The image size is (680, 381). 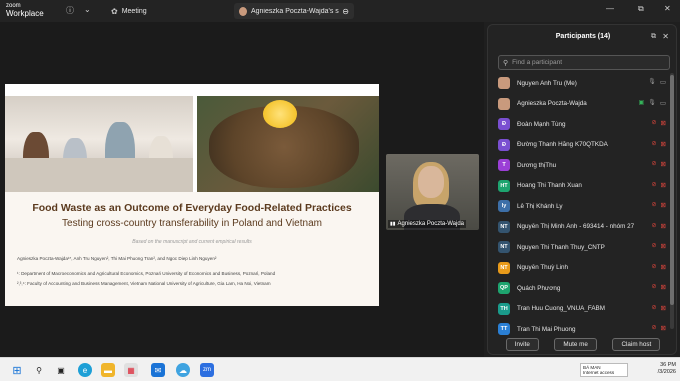 What do you see at coordinates (108, 370) in the screenshot?
I see `file-explorer-icon: ▬` at bounding box center [108, 370].